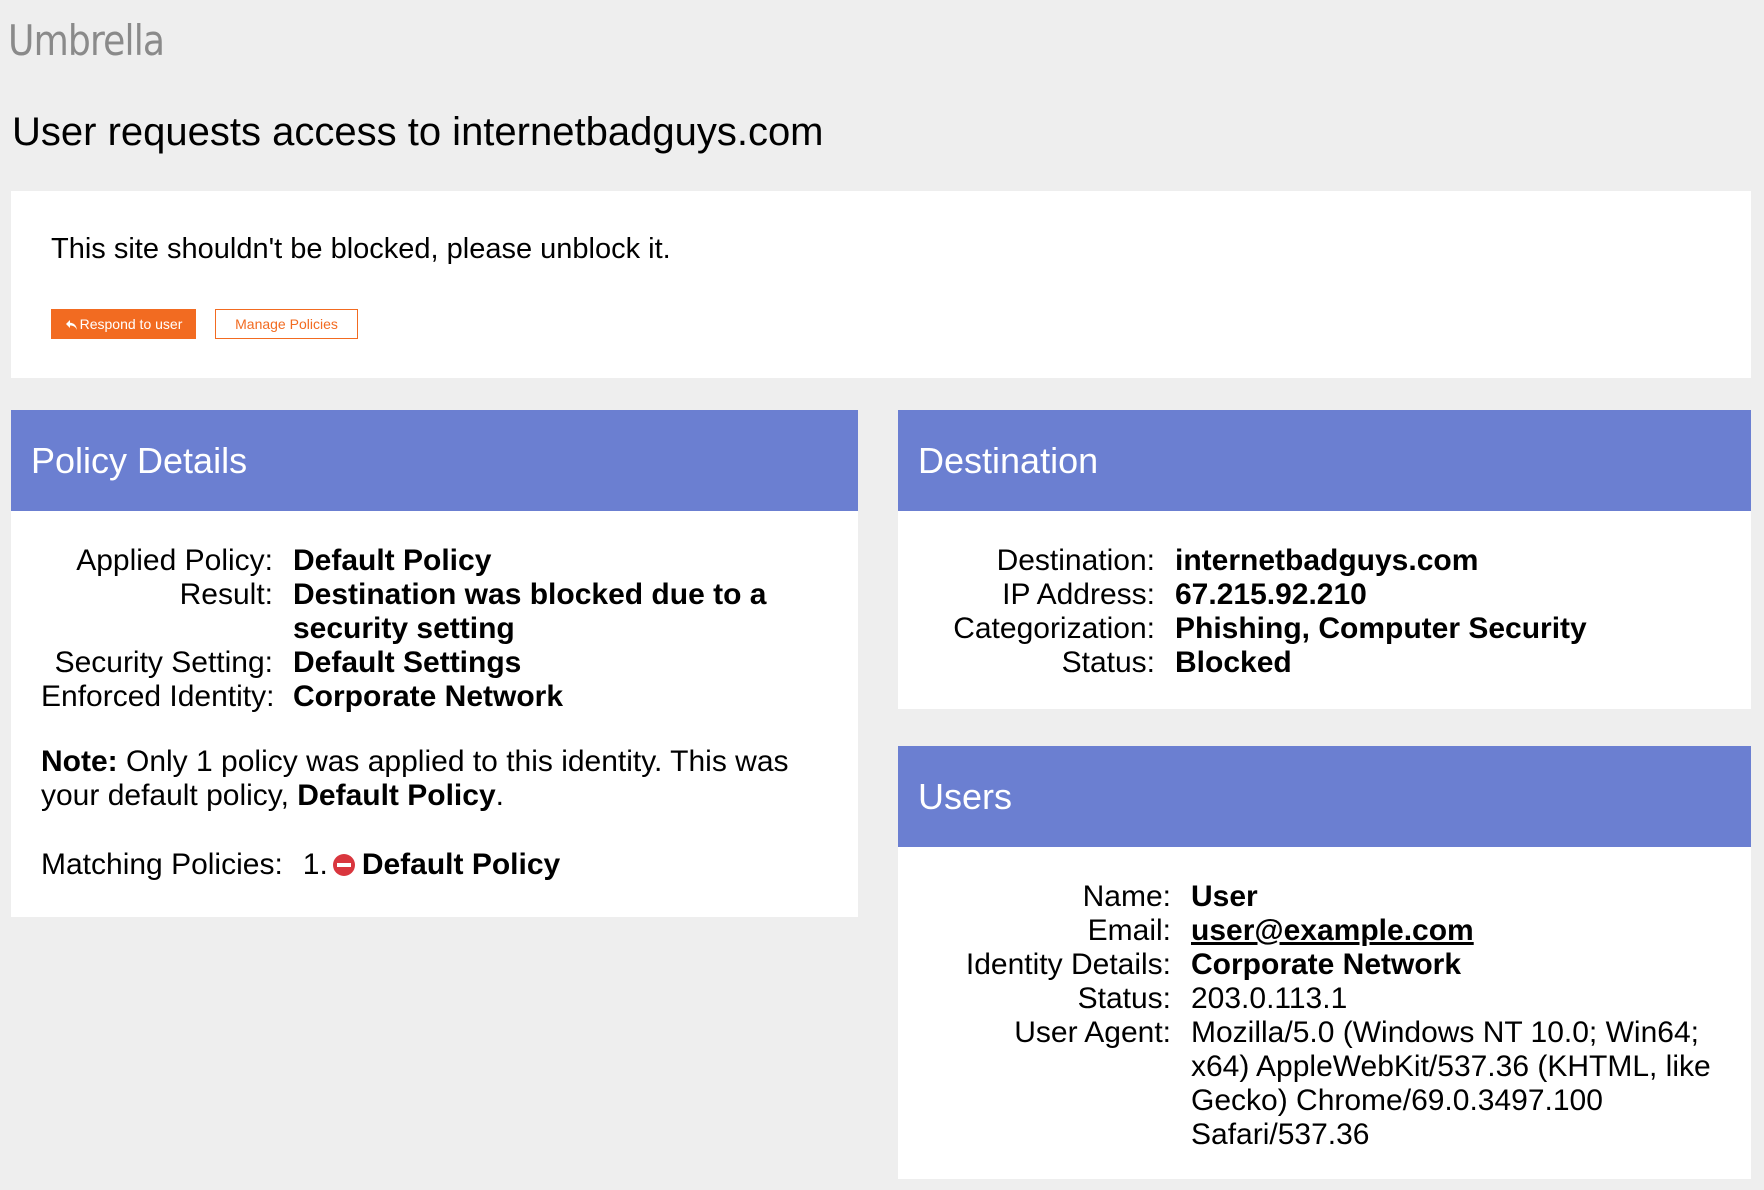  I want to click on user-email-link: user@example.com, so click(1332, 930).